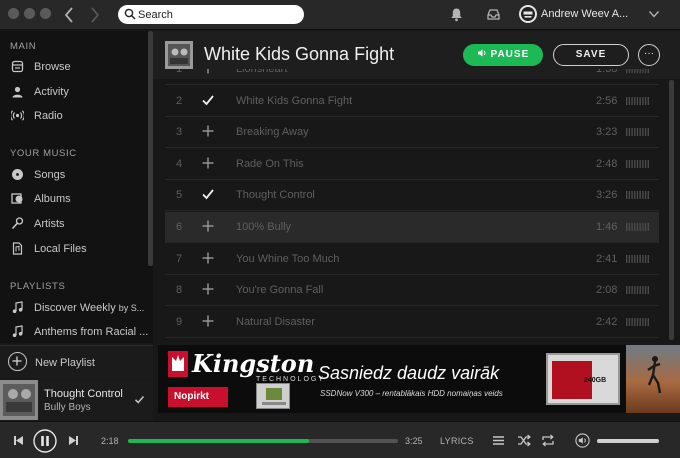 The height and width of the screenshot is (458, 680). What do you see at coordinates (74, 92) in the screenshot?
I see `sidebar-item-activity: Activity` at bounding box center [74, 92].